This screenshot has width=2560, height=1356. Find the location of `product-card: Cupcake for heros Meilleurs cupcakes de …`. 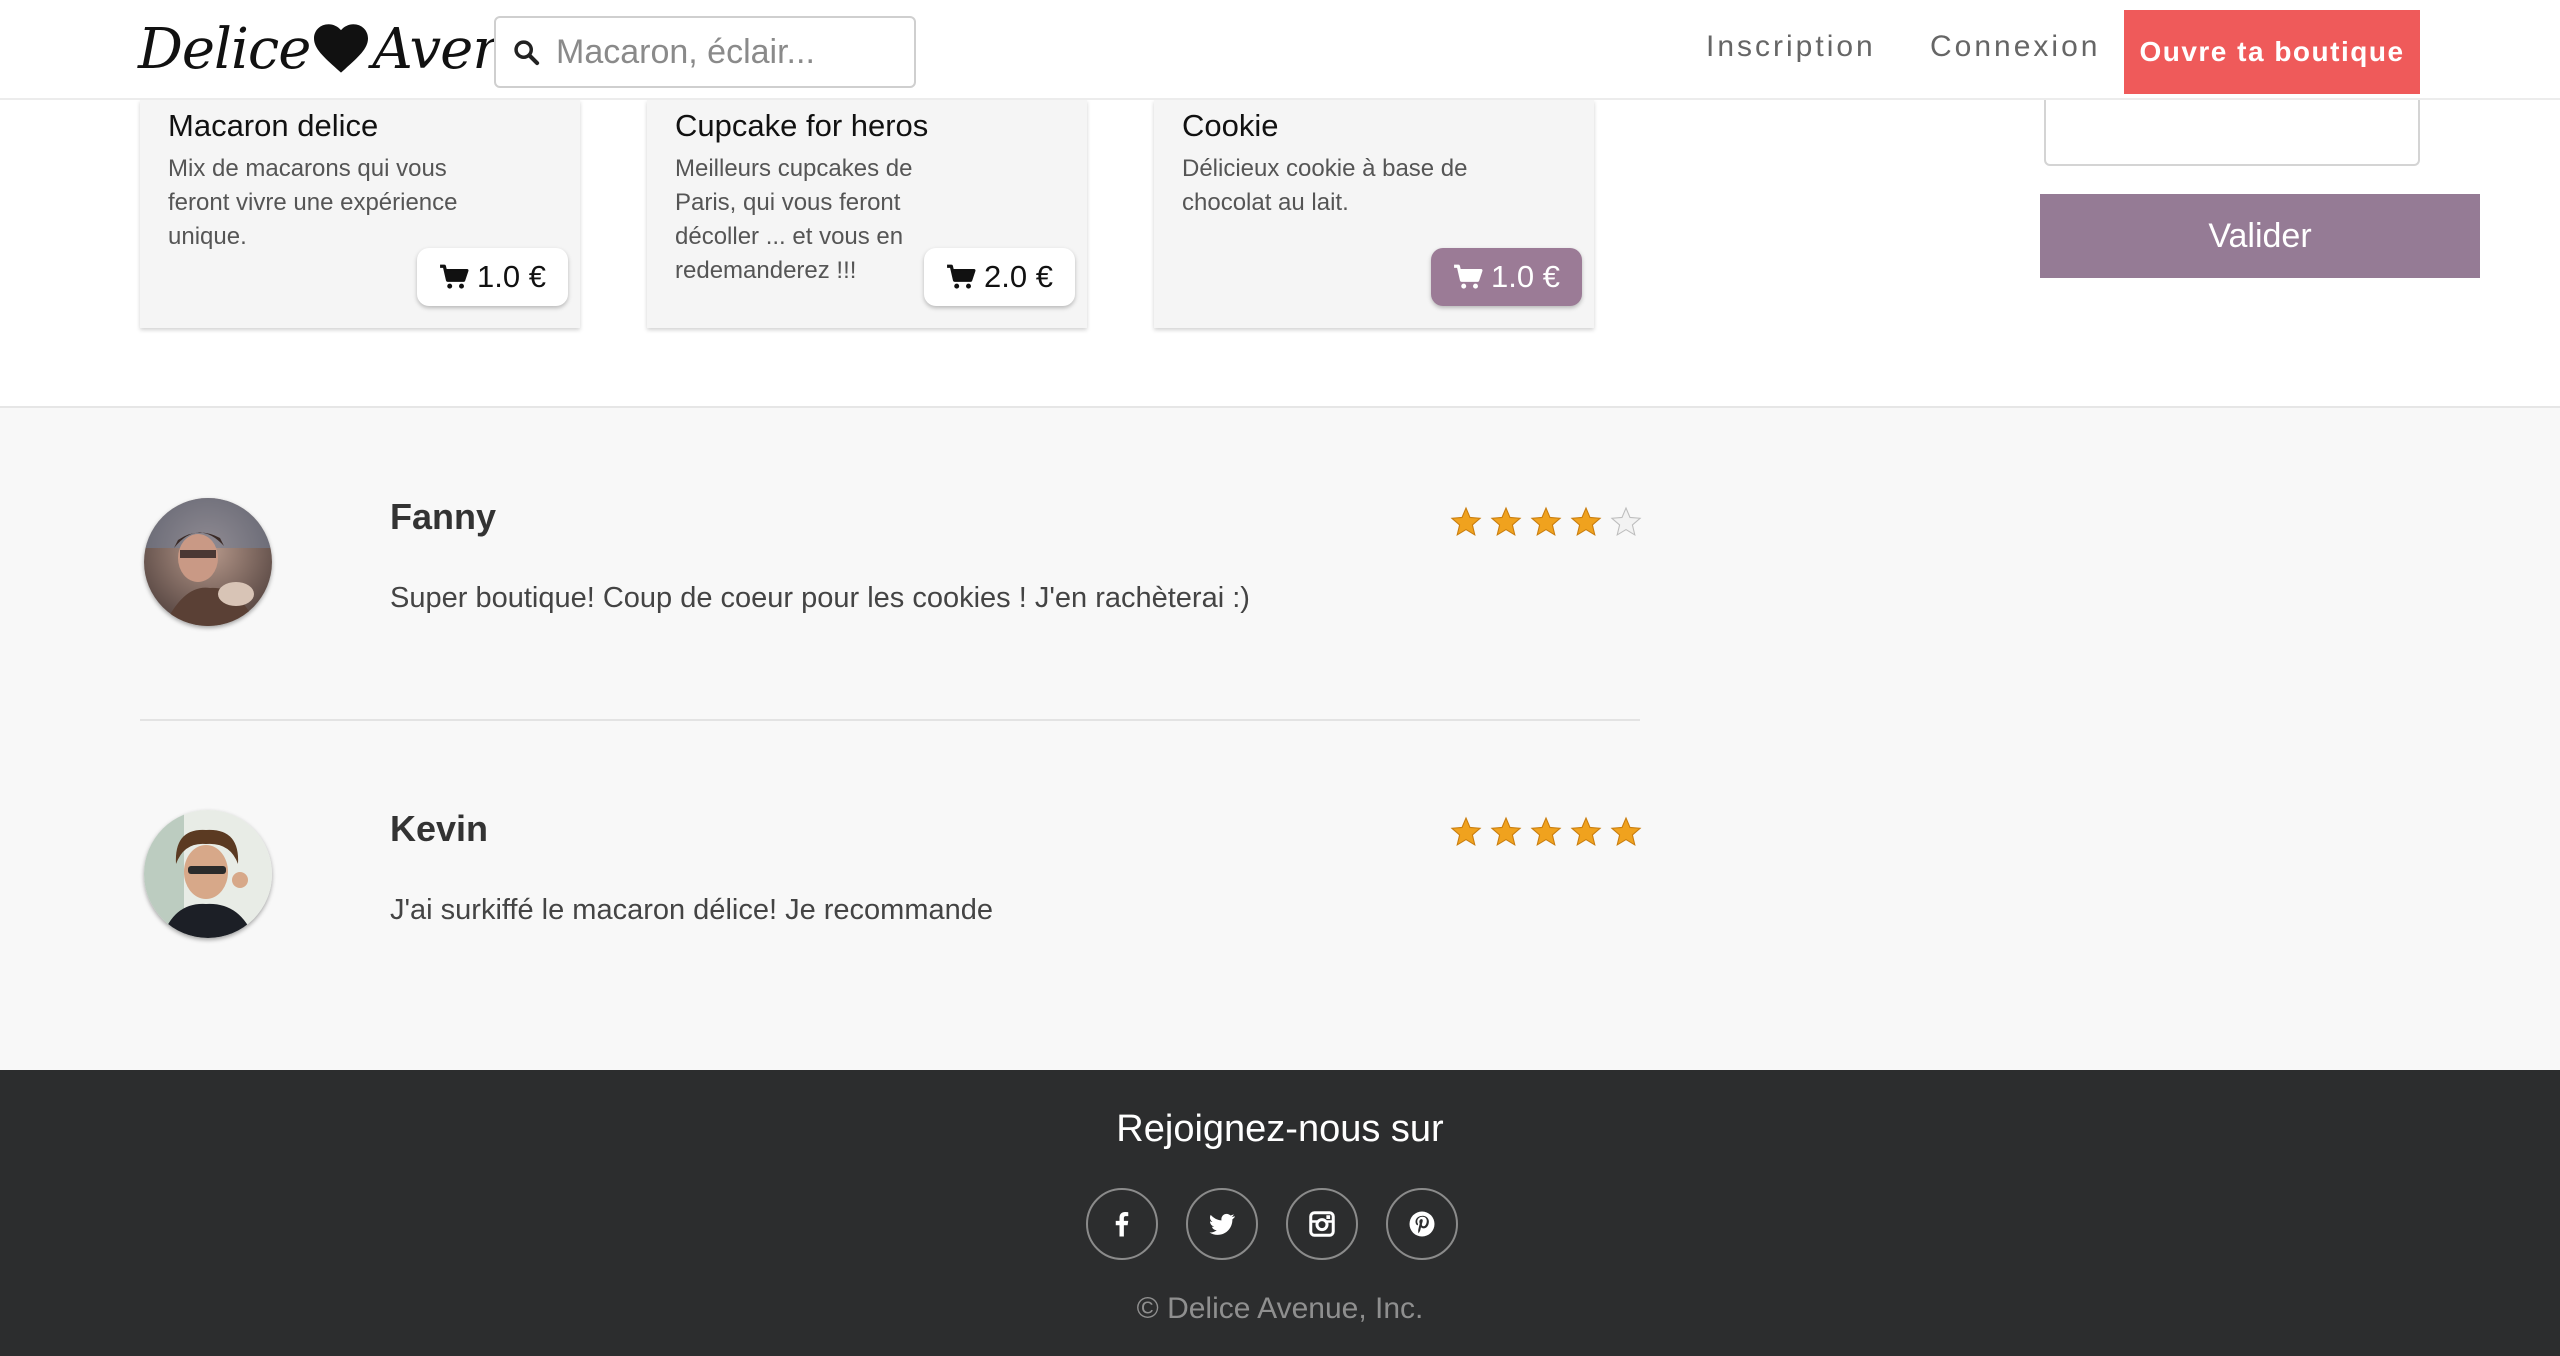

product-card: Cupcake for heros Meilleurs cupcakes de … is located at coordinates (867, 214).